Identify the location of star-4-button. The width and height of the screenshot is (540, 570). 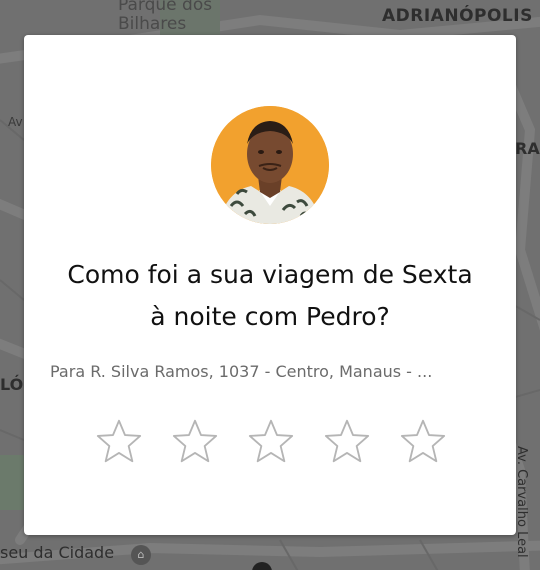
(347, 441).